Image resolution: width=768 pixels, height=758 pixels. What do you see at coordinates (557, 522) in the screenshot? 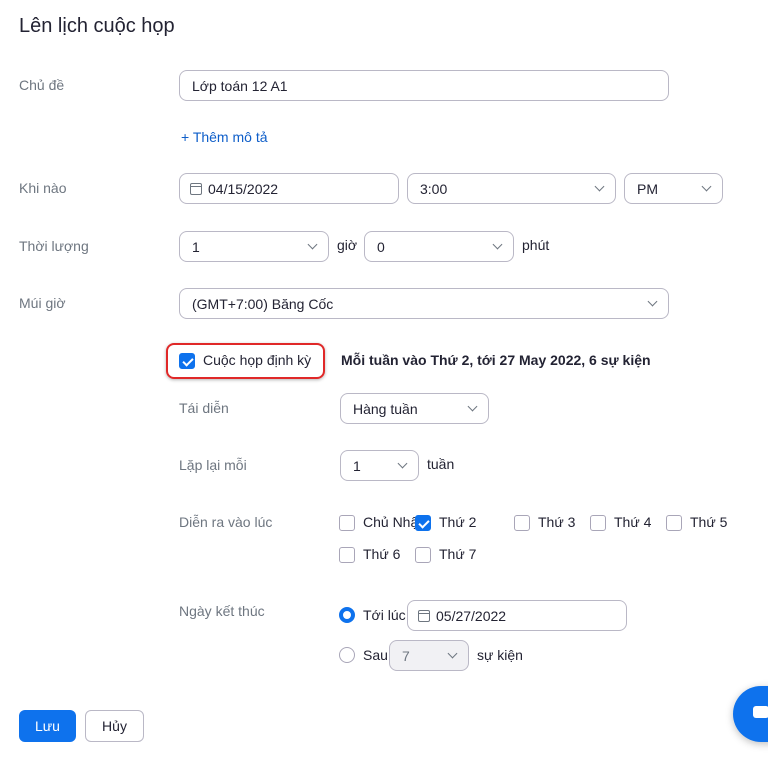
I see `day-label: Thứ 3` at bounding box center [557, 522].